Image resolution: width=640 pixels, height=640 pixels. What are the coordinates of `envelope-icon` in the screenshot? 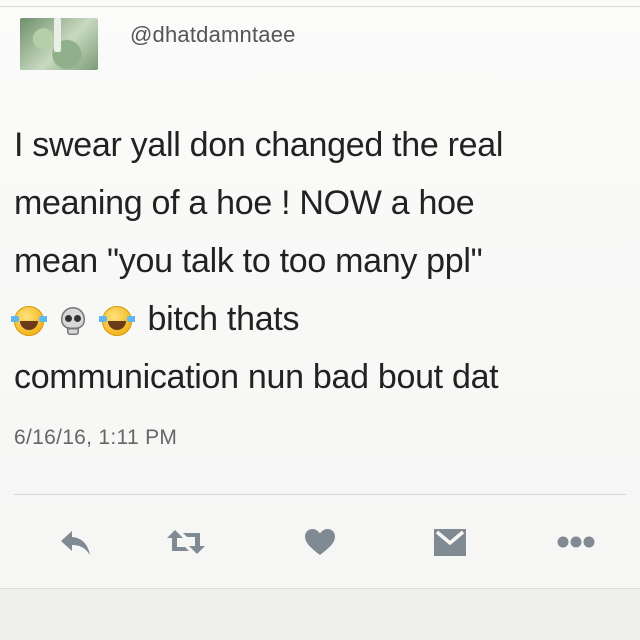 It's located at (450, 542).